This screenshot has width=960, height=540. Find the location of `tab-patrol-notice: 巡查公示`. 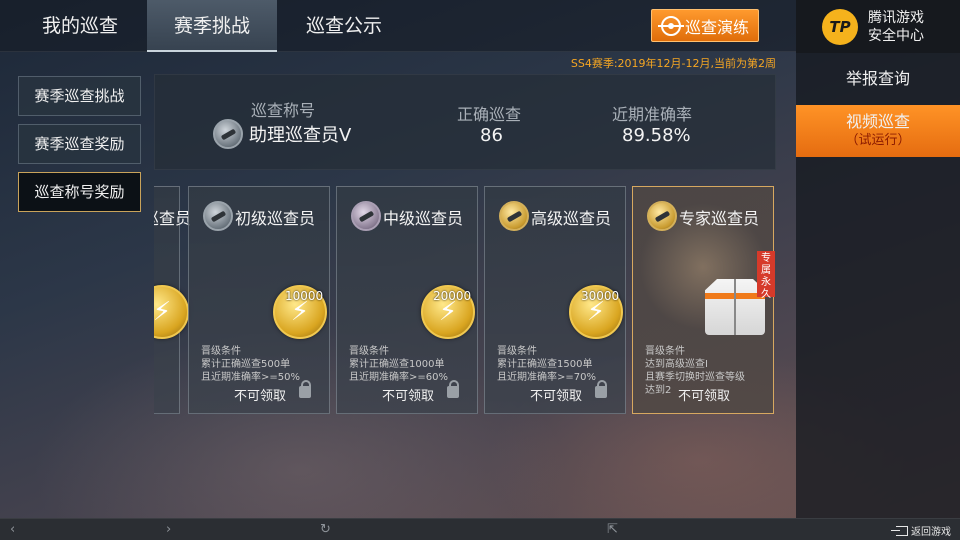

tab-patrol-notice: 巡查公示 is located at coordinates (344, 26).